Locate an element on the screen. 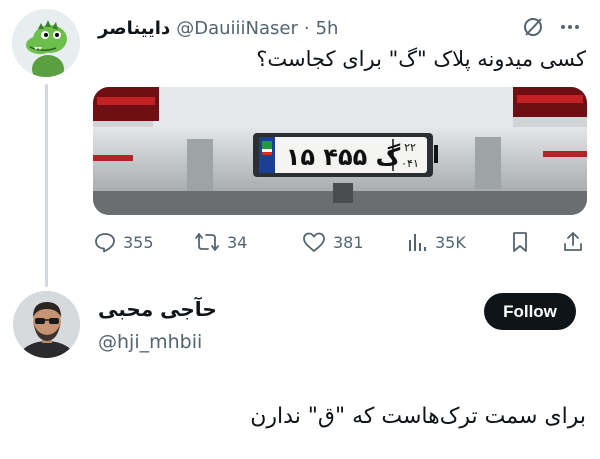  reply-author-handle: @hji_mhbii is located at coordinates (150, 342).